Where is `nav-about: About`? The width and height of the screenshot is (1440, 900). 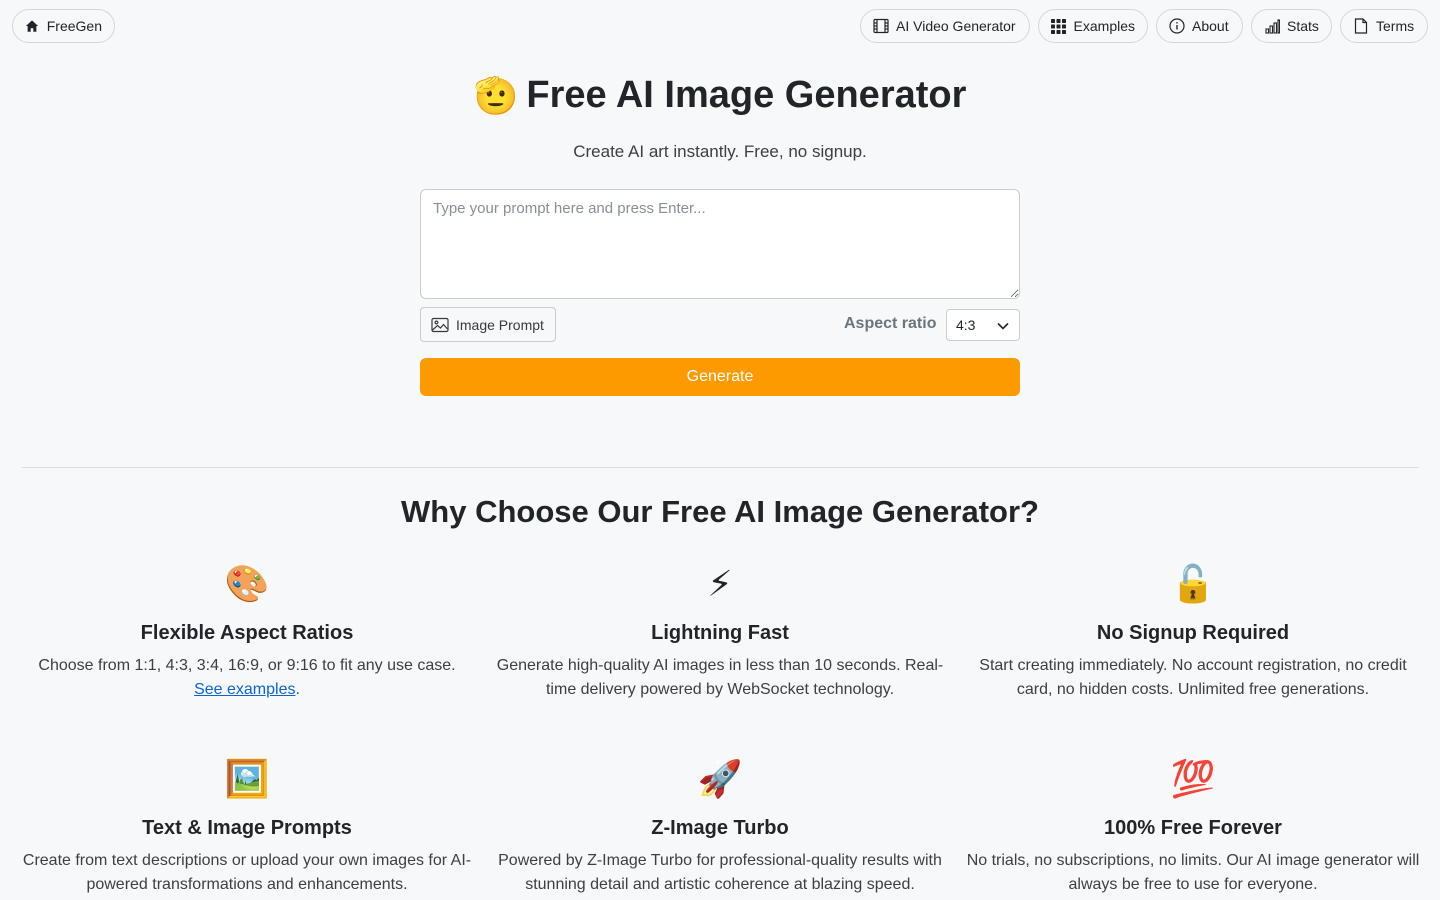 nav-about: About is located at coordinates (1199, 26).